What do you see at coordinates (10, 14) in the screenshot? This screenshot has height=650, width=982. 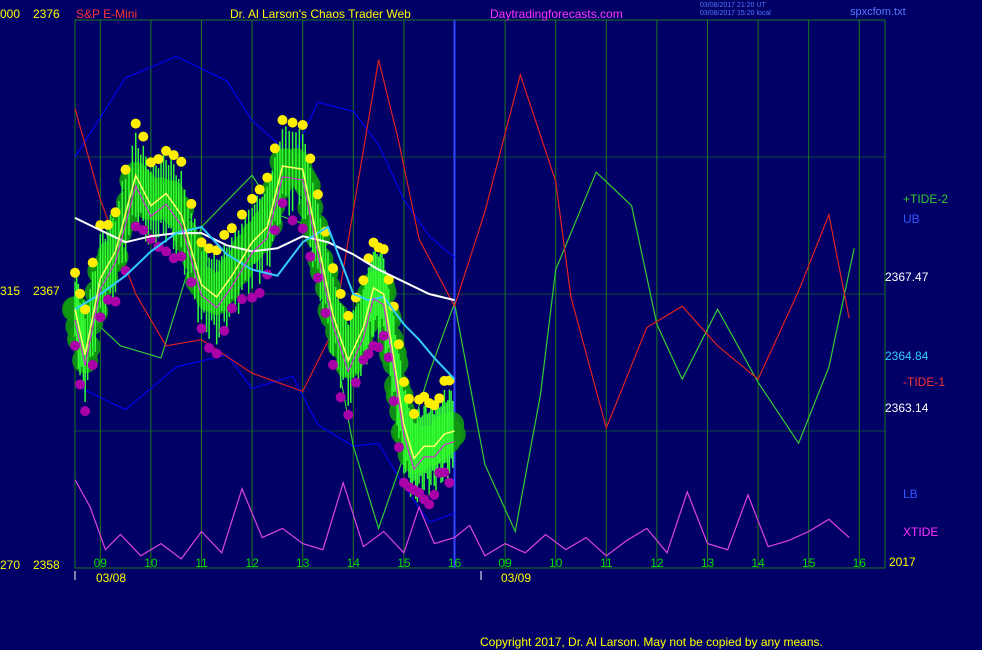 I see `y-top-left: 000` at bounding box center [10, 14].